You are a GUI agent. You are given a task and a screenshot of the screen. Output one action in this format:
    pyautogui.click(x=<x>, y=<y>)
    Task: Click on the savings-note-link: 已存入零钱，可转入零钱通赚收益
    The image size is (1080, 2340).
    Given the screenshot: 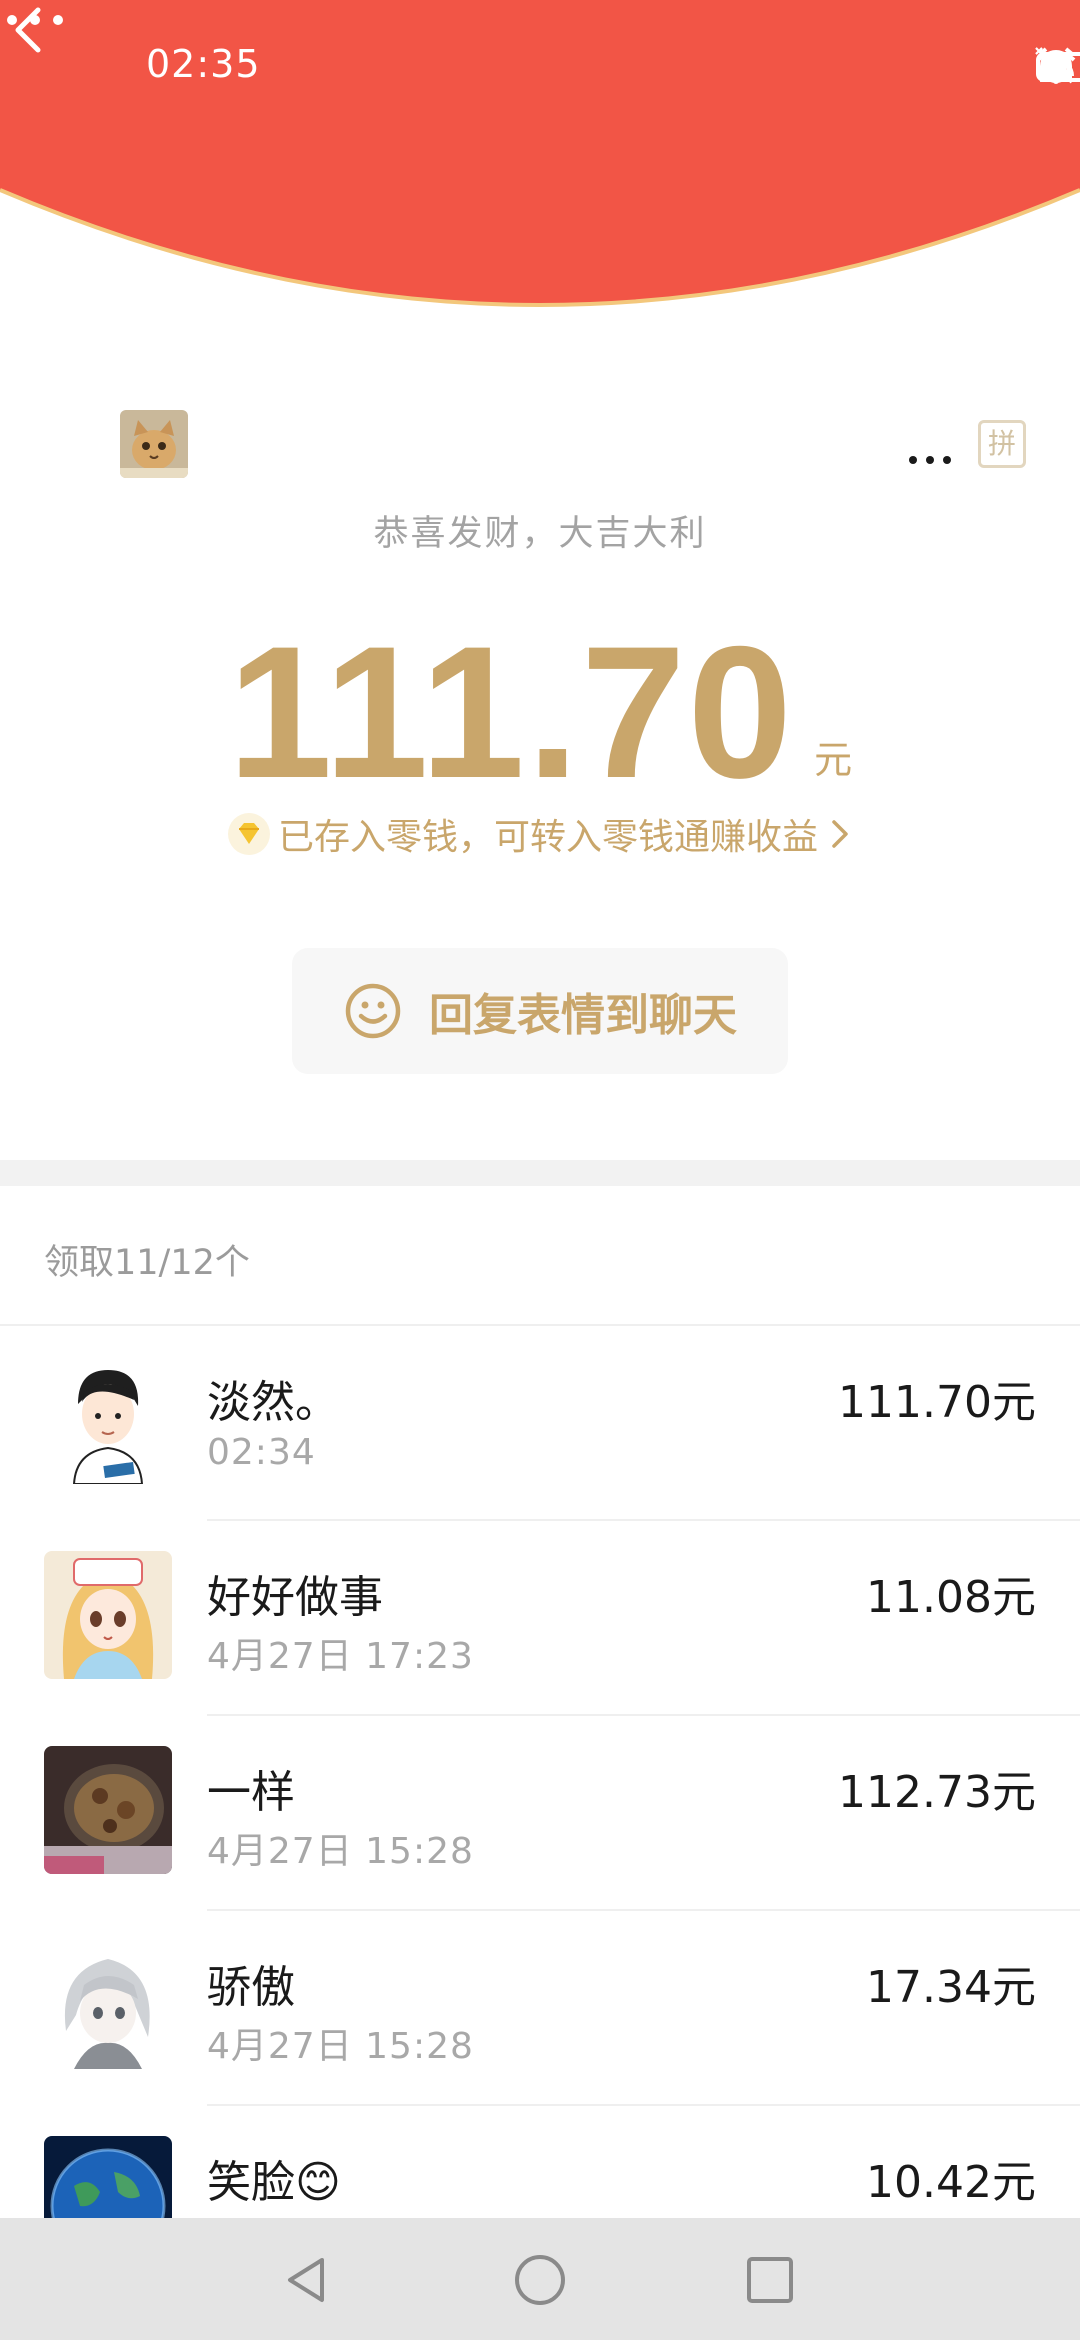 What is the action you would take?
    pyautogui.click(x=540, y=834)
    